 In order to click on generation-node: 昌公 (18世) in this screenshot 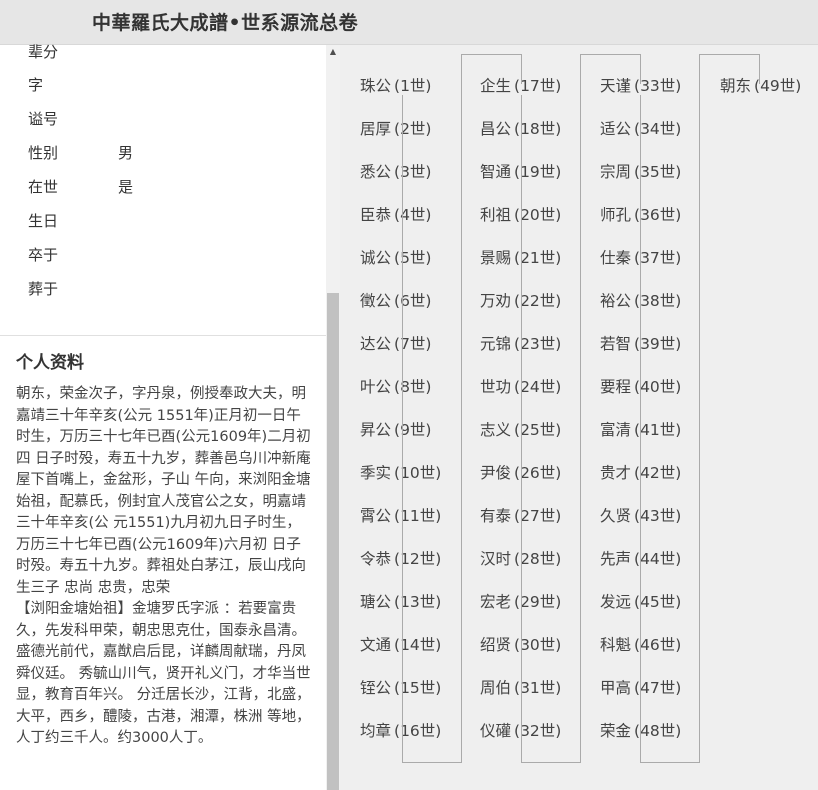, I will do `click(540, 129)`.